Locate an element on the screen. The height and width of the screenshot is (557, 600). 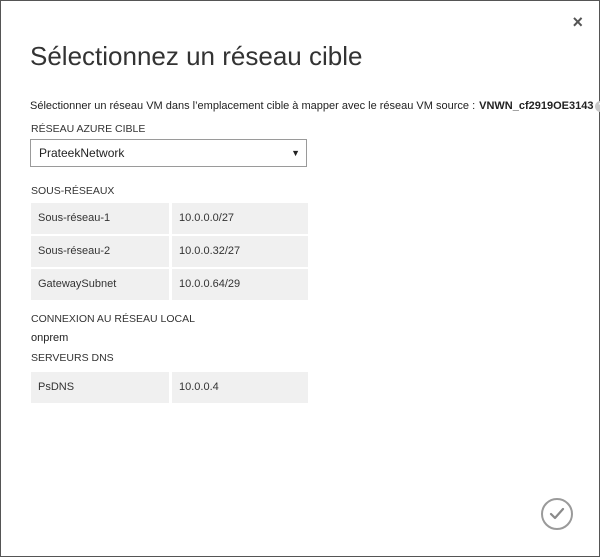
subnet-address: 10.0.0.64/29 is located at coordinates (240, 284).